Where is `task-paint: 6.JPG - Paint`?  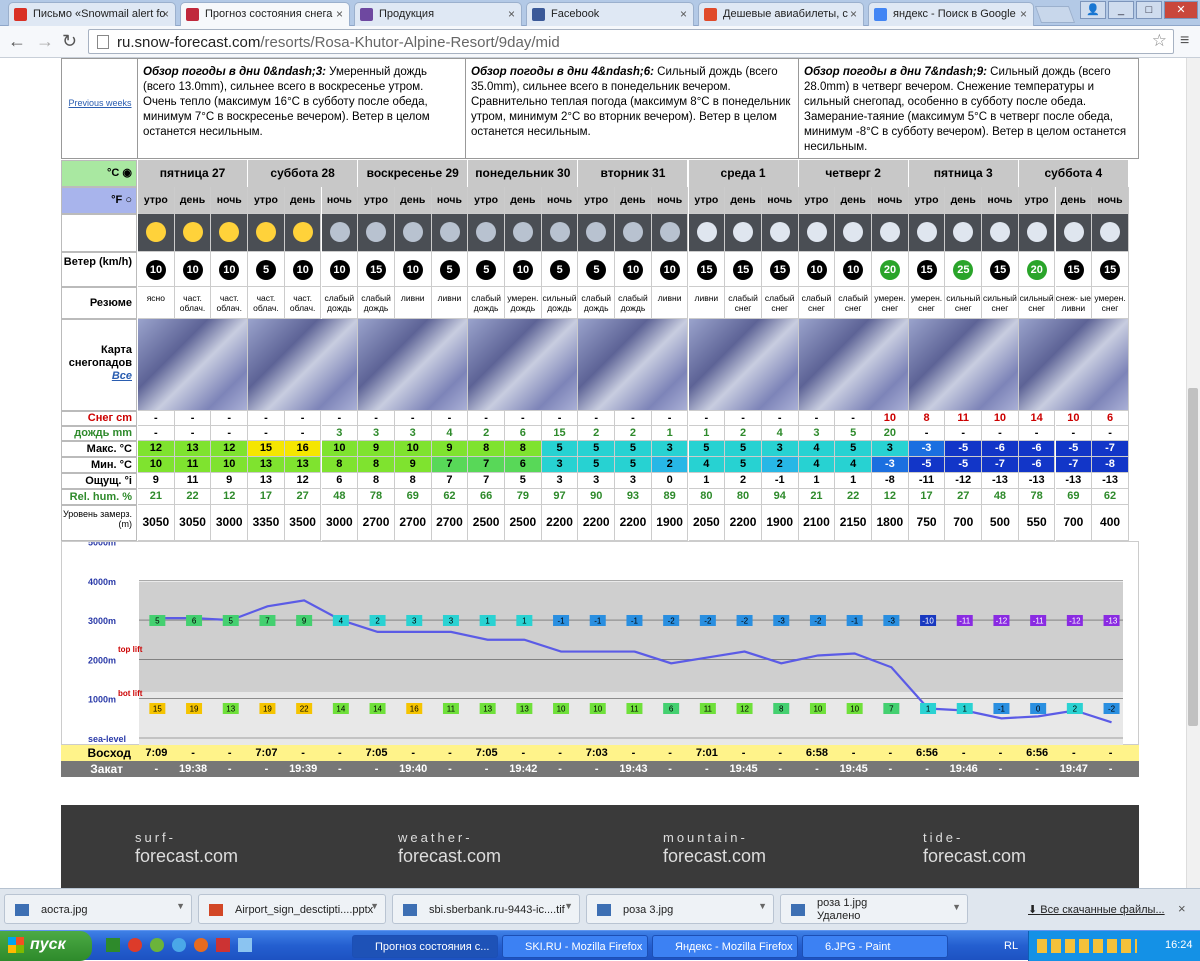 task-paint: 6.JPG - Paint is located at coordinates (875, 946).